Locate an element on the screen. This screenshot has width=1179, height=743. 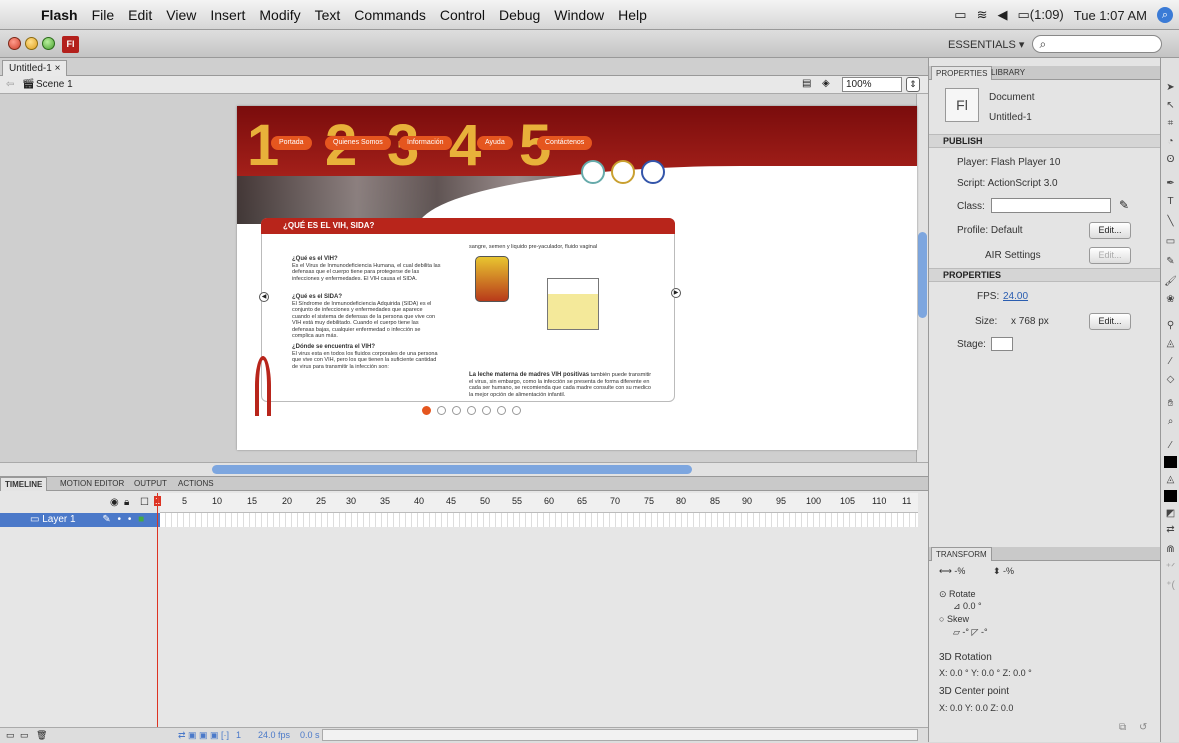
outline-icon: ☐ is located at coordinates (144, 502).